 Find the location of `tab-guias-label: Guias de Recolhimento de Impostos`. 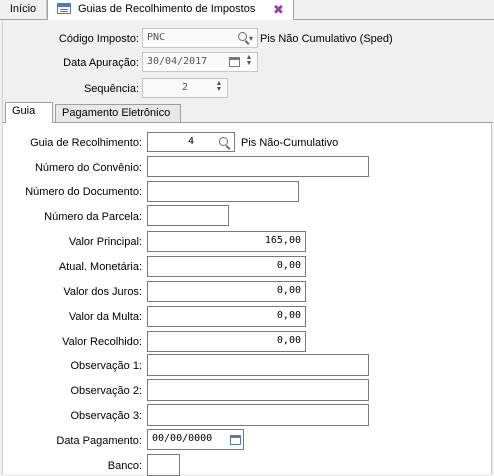

tab-guias-label: Guias de Recolhimento de Impostos is located at coordinates (167, 9).